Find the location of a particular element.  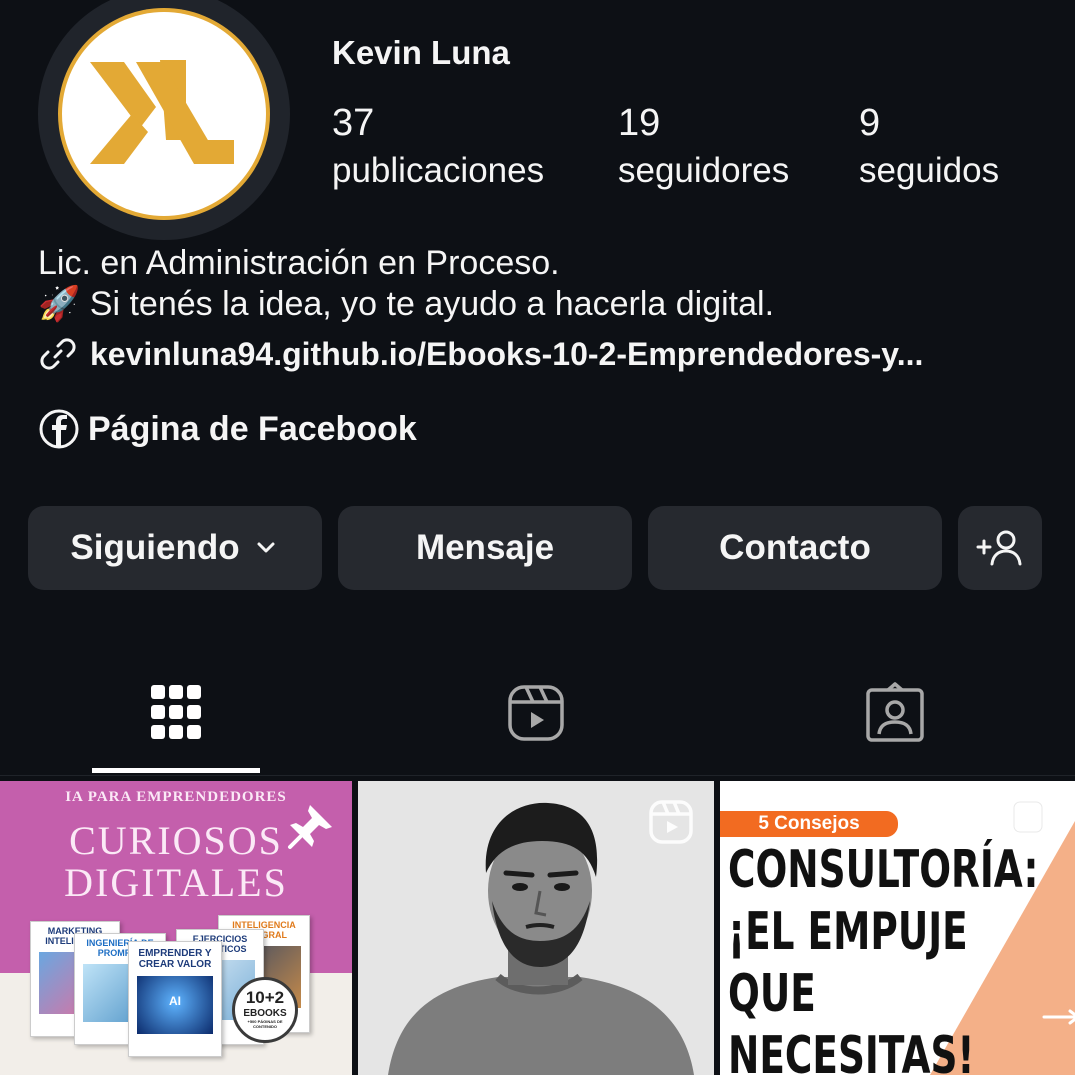

stat-posts-count: 37 is located at coordinates (353, 123).